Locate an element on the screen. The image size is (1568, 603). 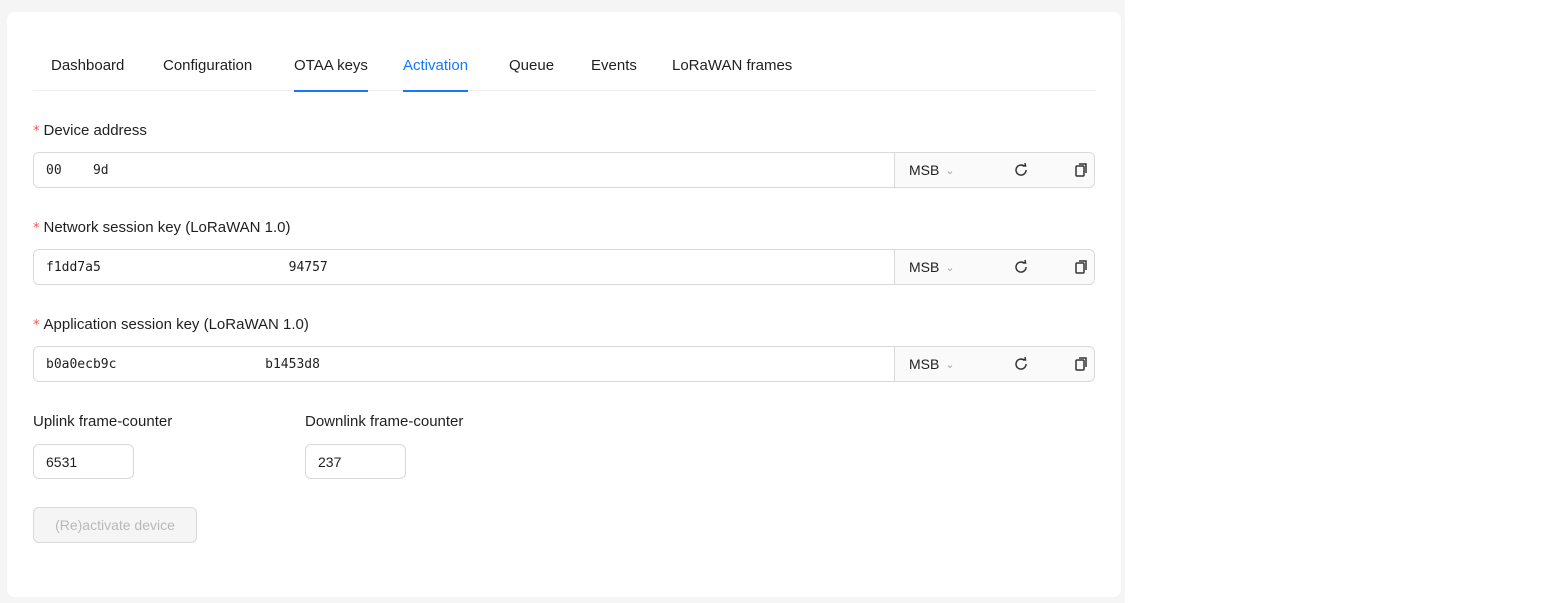
nwk-s-key-label: * Network session key (LoRaWAN 1.0) is located at coordinates (162, 227).